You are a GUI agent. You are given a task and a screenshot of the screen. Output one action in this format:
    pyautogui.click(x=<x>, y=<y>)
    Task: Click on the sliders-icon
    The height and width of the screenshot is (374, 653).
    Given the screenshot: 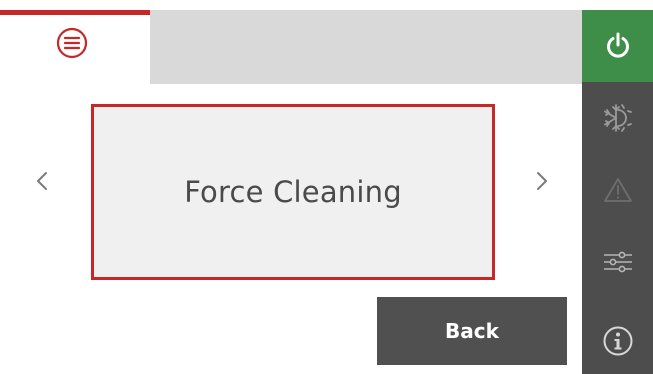 What is the action you would take?
    pyautogui.click(x=618, y=262)
    